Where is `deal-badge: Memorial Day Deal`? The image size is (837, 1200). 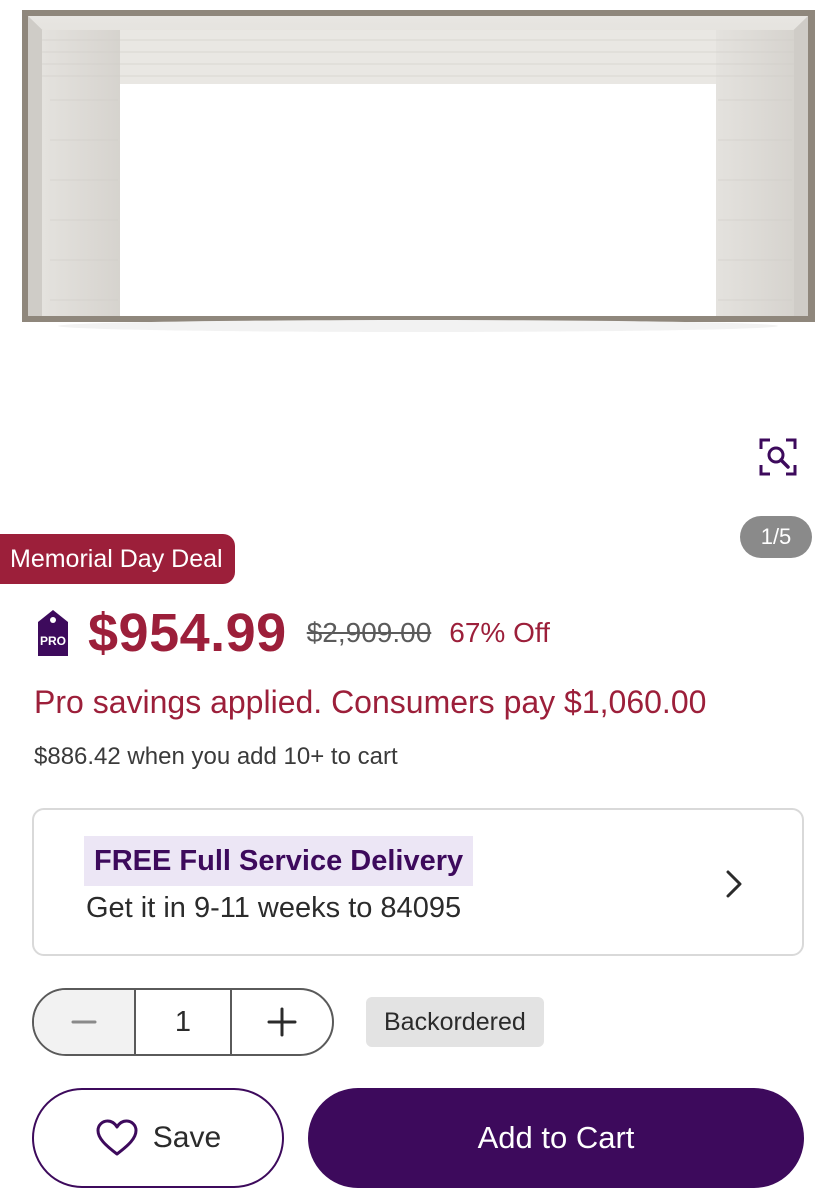
deal-badge: Memorial Day Deal is located at coordinates (117, 559).